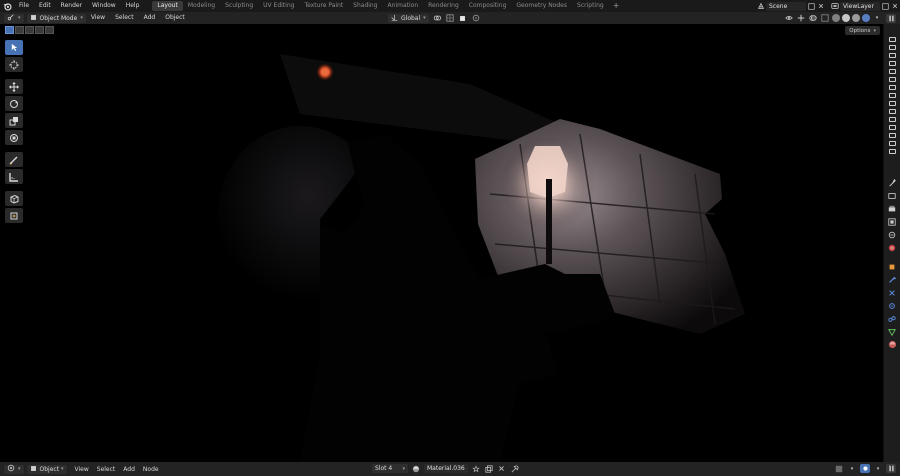 Image resolution: width=900 pixels, height=476 pixels. Describe the element at coordinates (811, 6) in the screenshot. I see `scene-browse-icon` at that location.